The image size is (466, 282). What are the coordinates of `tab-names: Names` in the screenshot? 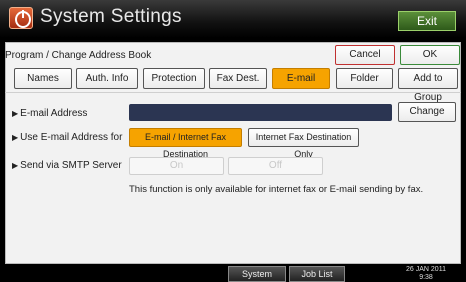 It's located at (43, 78).